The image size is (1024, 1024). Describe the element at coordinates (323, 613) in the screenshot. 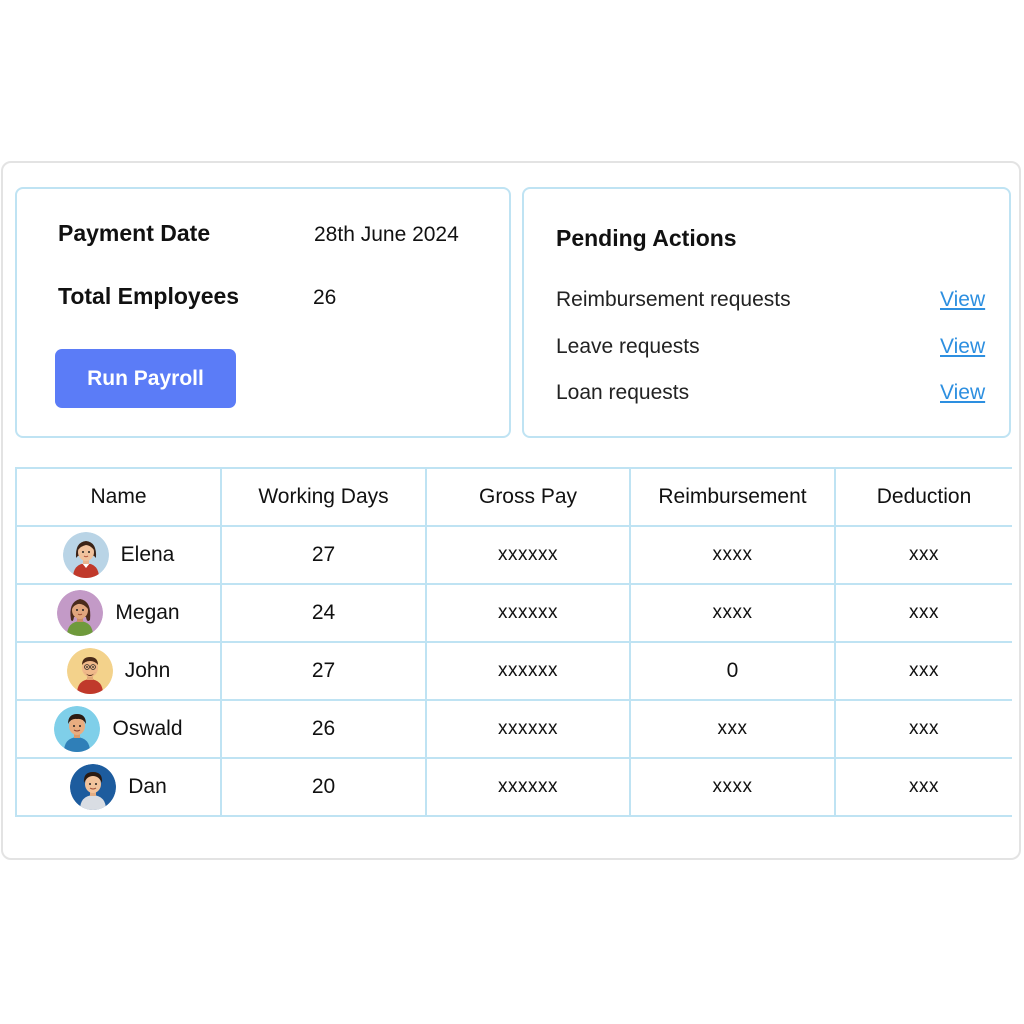

I see `working-days-cell: 24` at that location.